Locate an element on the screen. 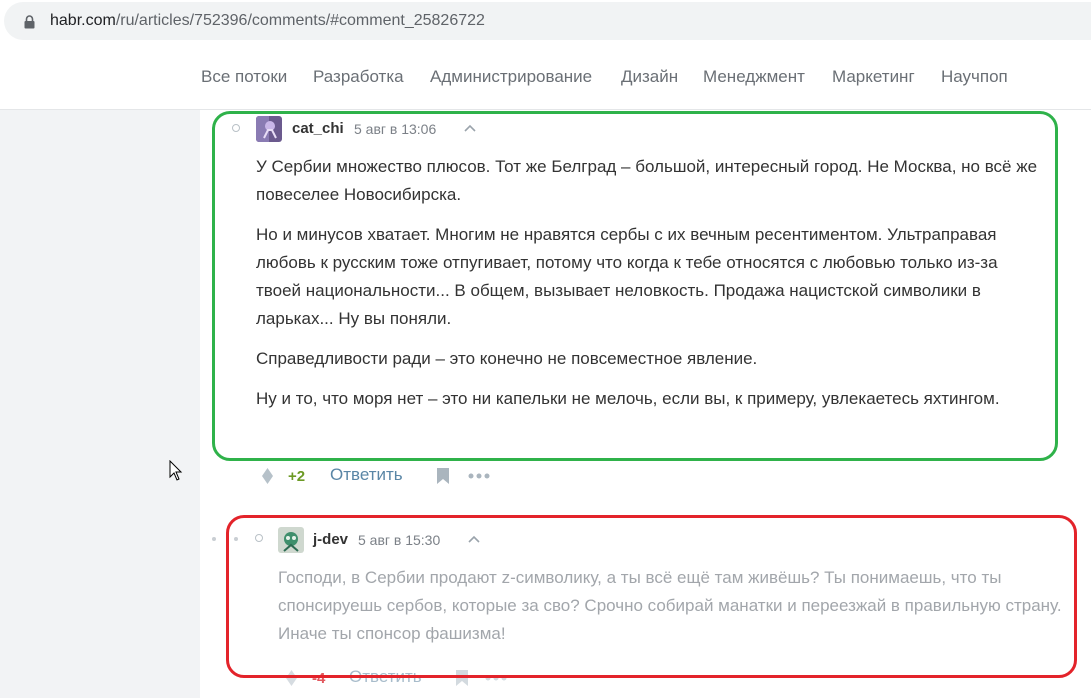 The height and width of the screenshot is (698, 1091). nav-item-development: Разработка is located at coordinates (358, 77).